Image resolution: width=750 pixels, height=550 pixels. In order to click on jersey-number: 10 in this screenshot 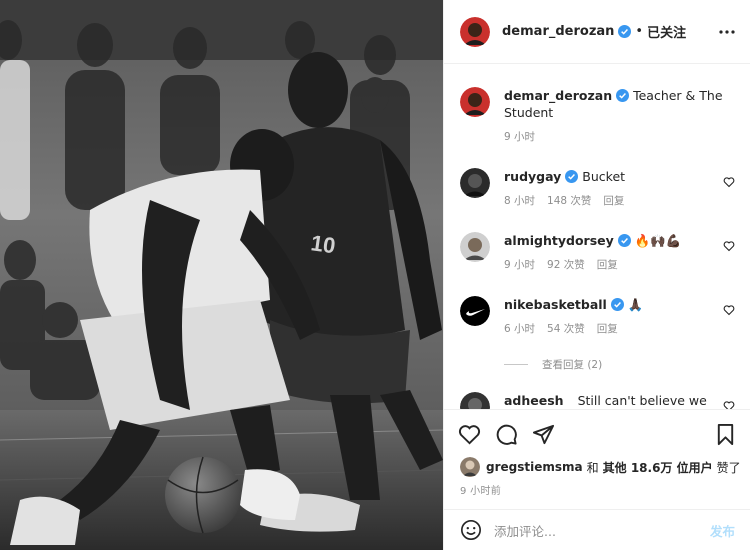, I will do `click(323, 244)`.